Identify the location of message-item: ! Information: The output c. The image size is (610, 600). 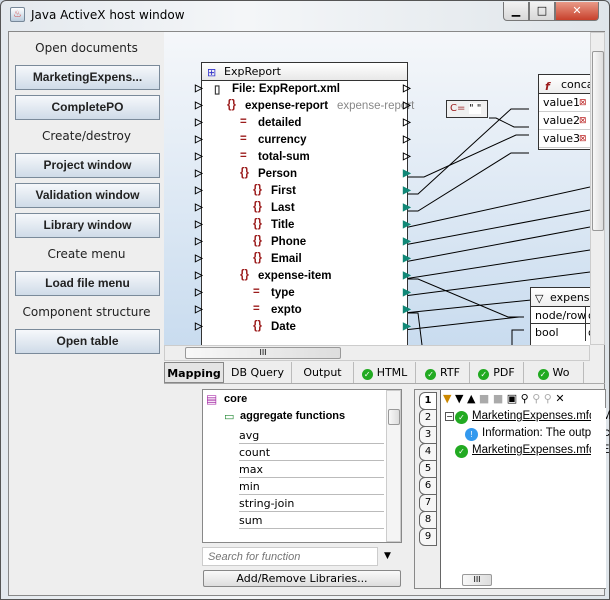
(537, 434).